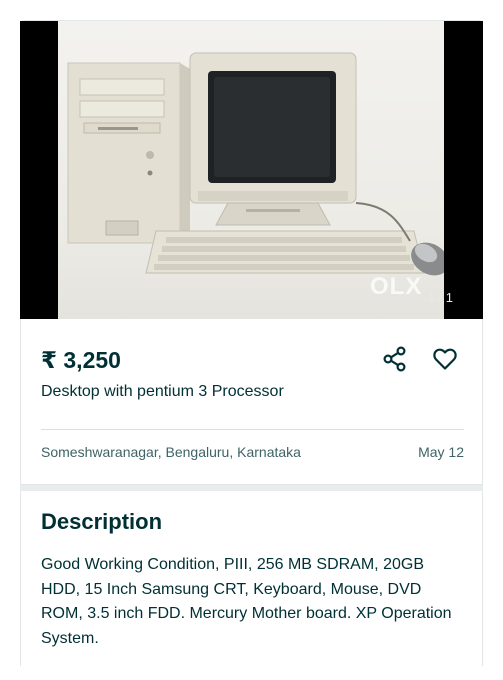  I want to click on description-heading: Description, so click(102, 521).